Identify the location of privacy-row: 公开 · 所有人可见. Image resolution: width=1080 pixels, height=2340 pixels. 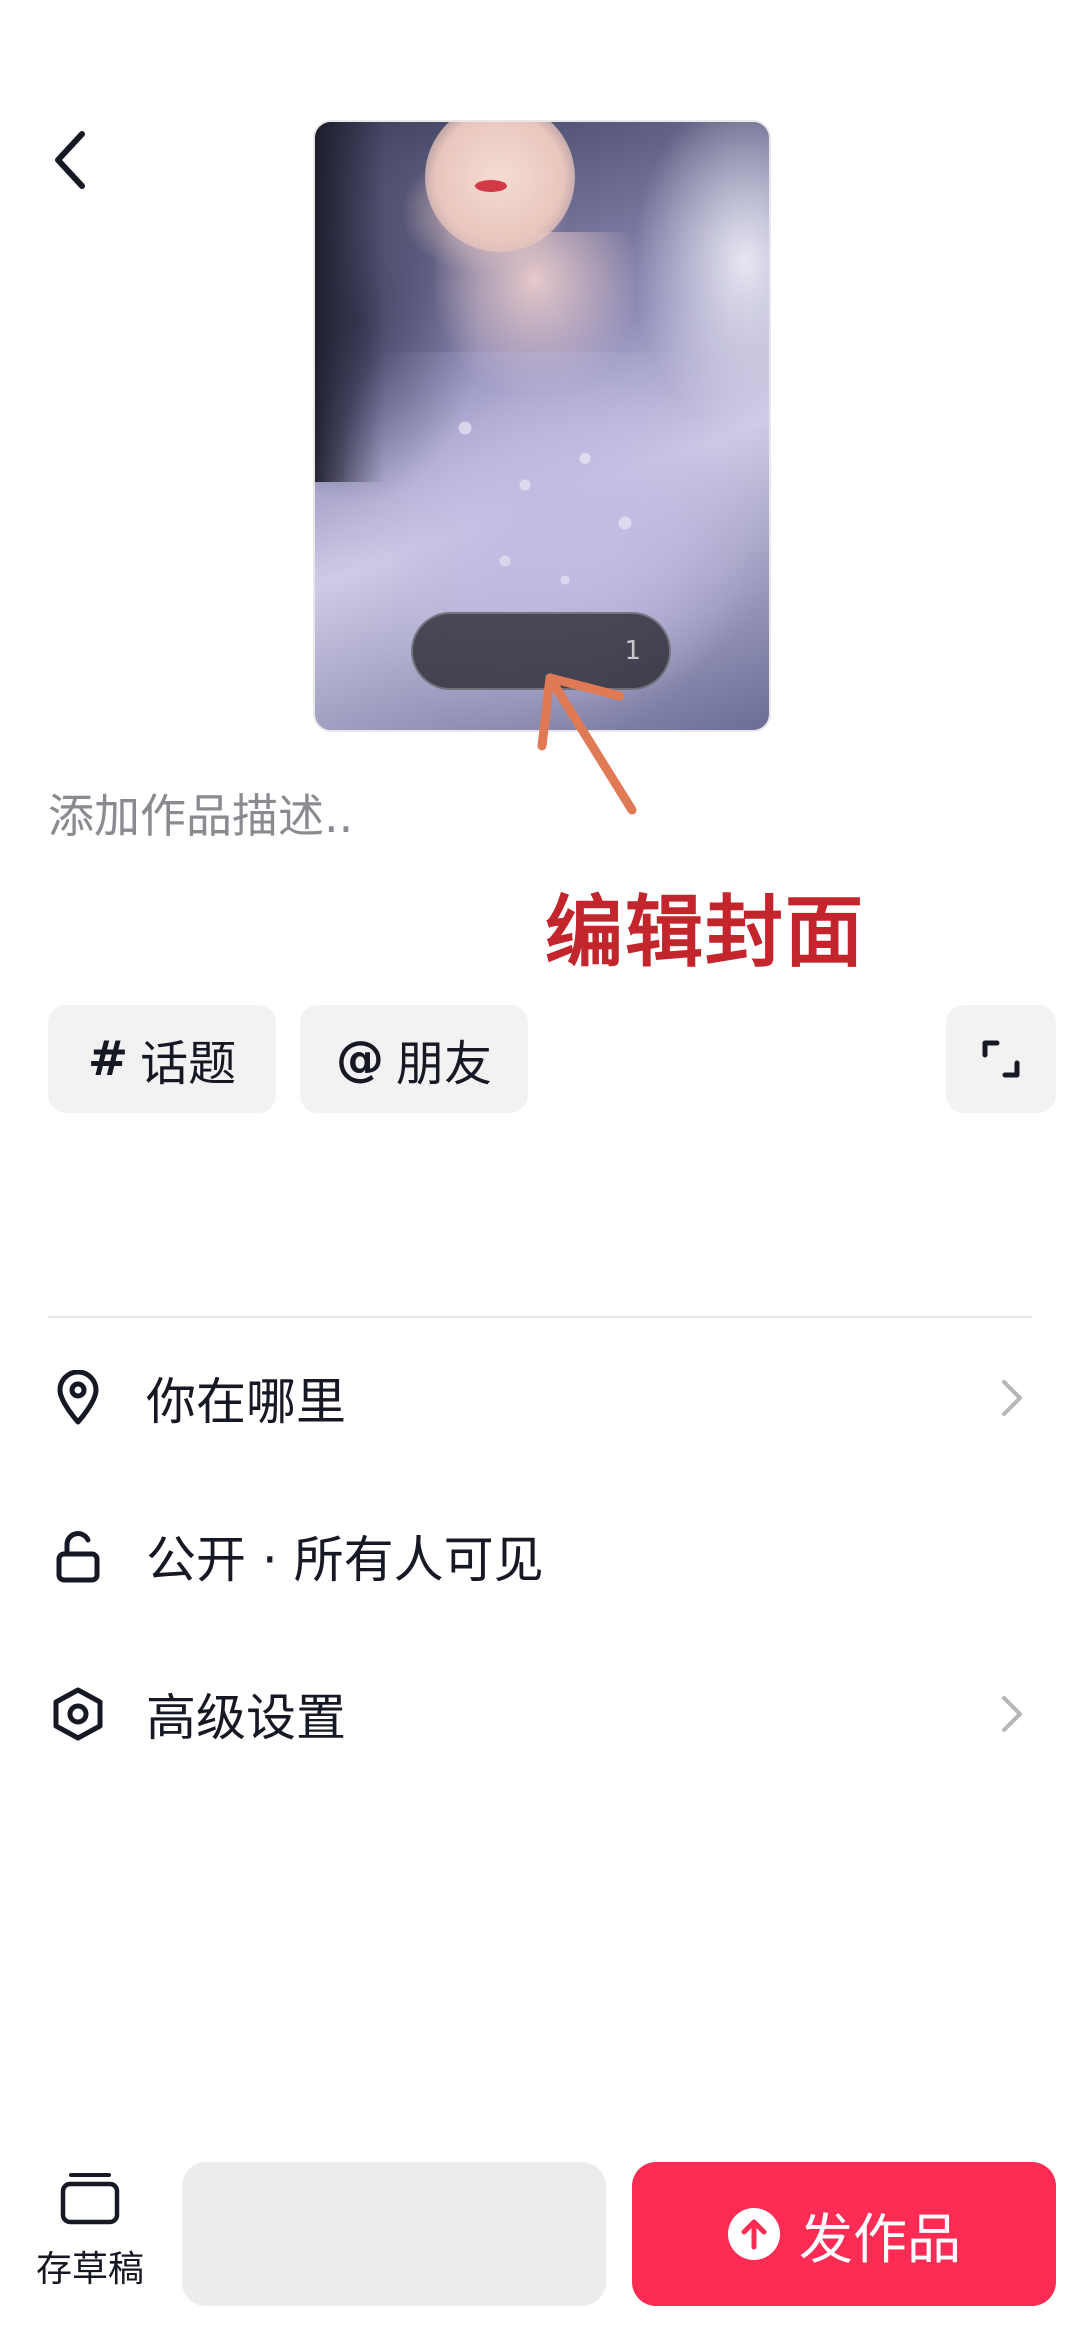
(540, 1556).